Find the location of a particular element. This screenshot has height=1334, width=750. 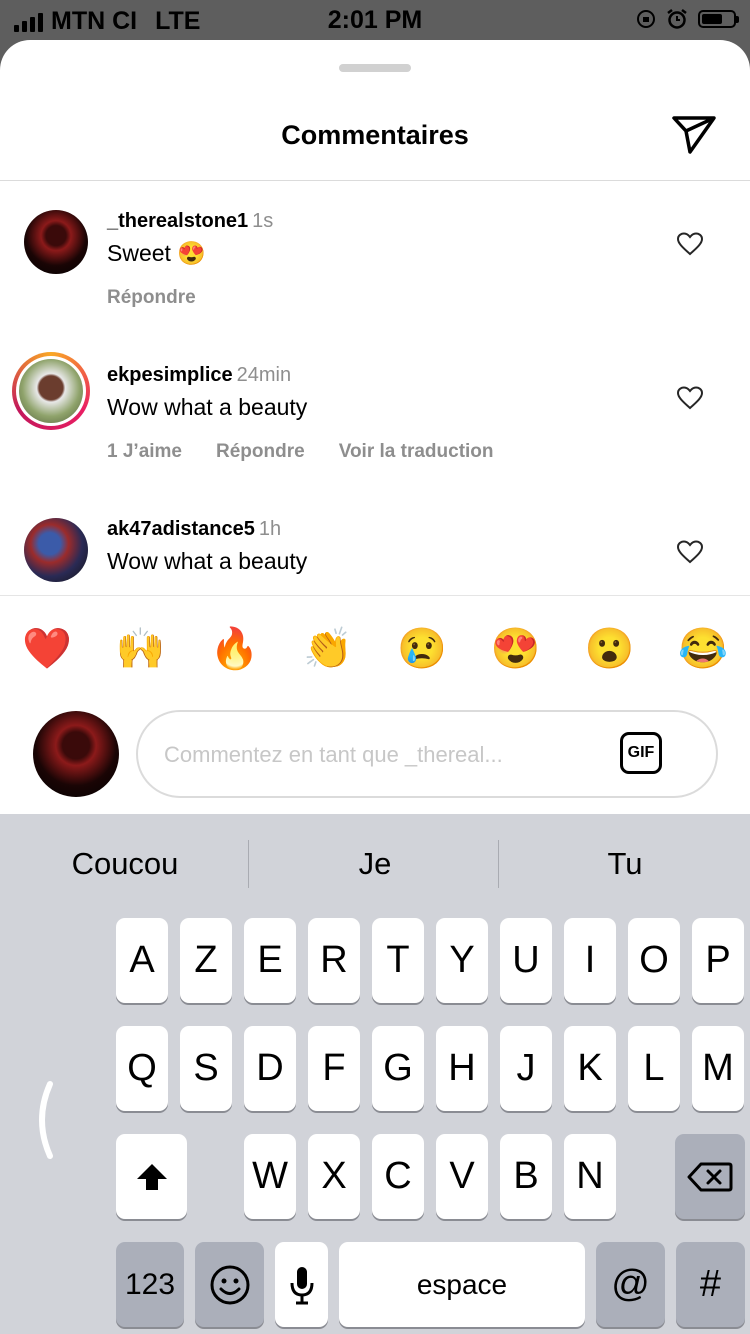

comment-time: 1h is located at coordinates (270, 529).